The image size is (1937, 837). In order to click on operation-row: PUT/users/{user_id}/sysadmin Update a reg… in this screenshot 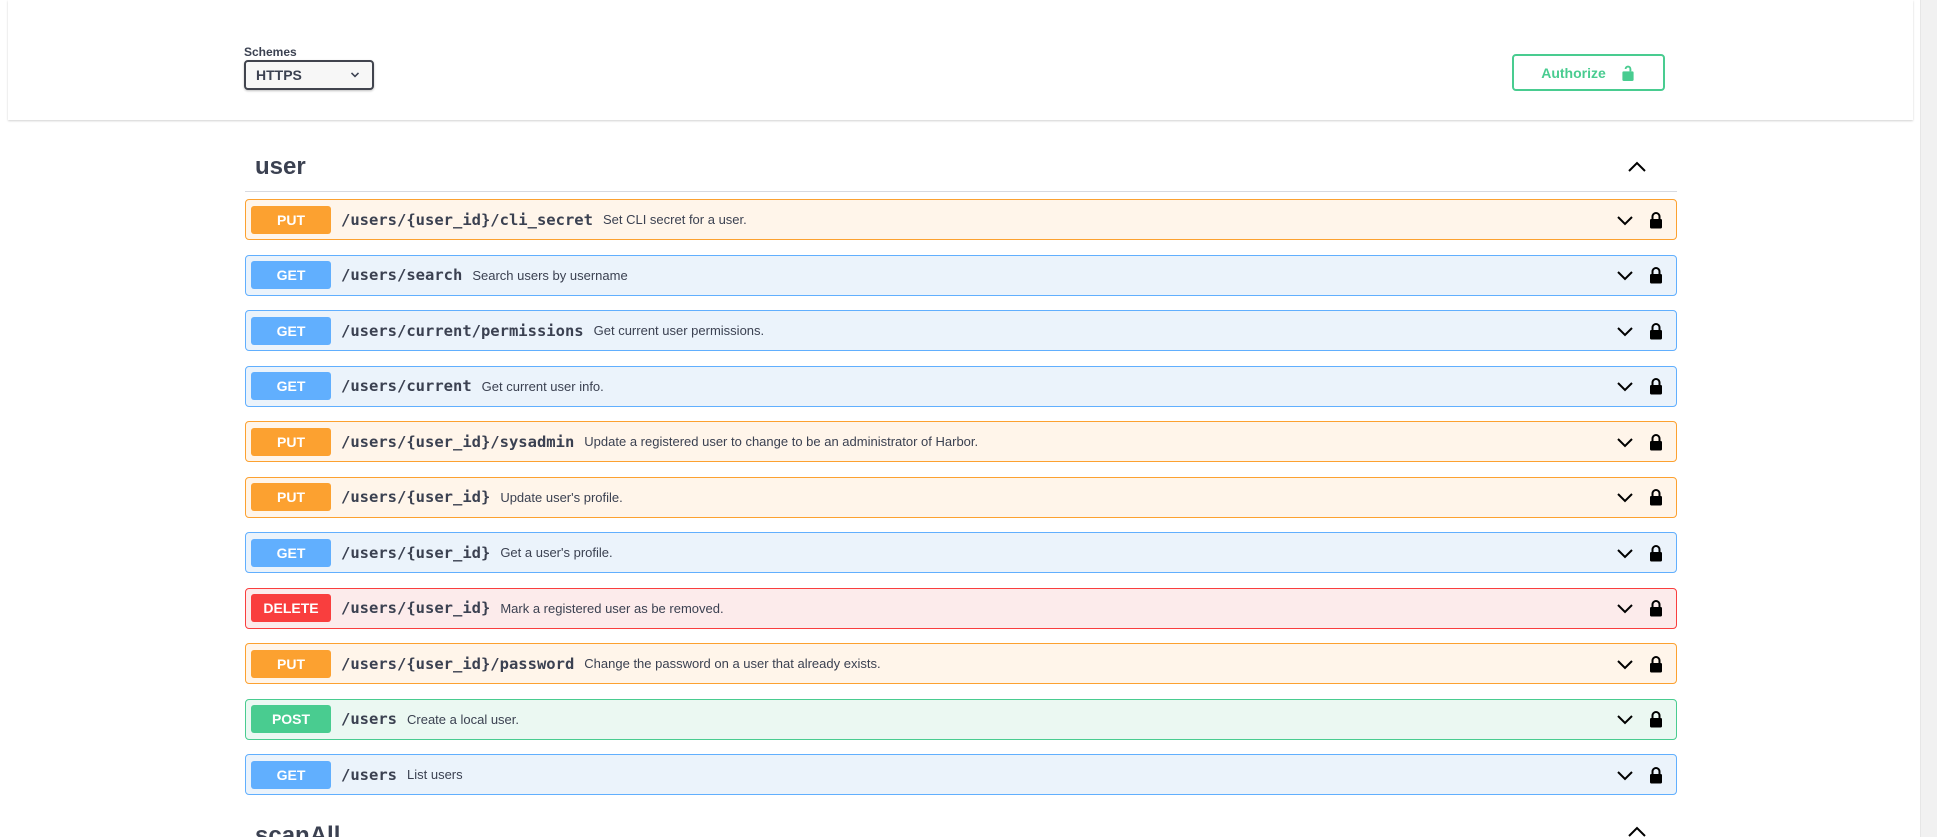, I will do `click(961, 441)`.